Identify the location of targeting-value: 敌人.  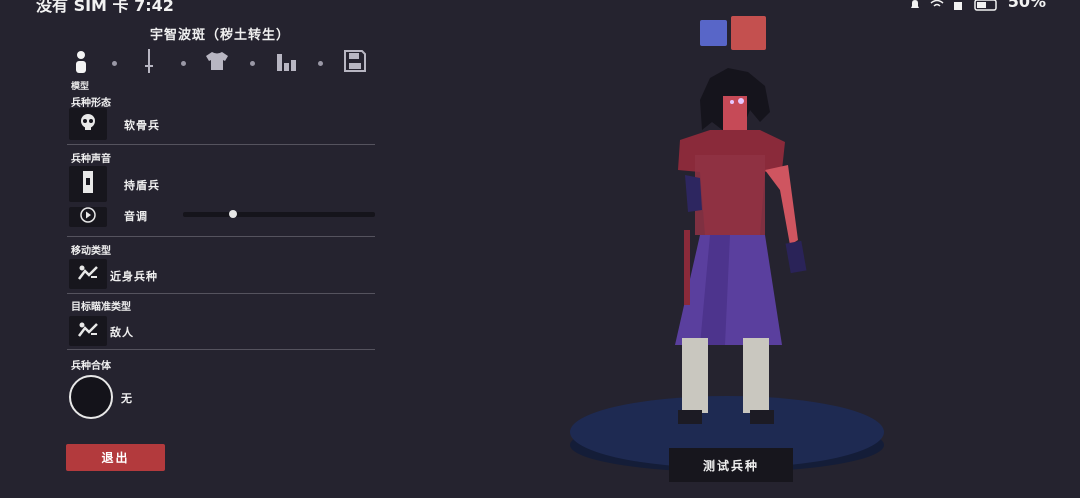
(122, 332).